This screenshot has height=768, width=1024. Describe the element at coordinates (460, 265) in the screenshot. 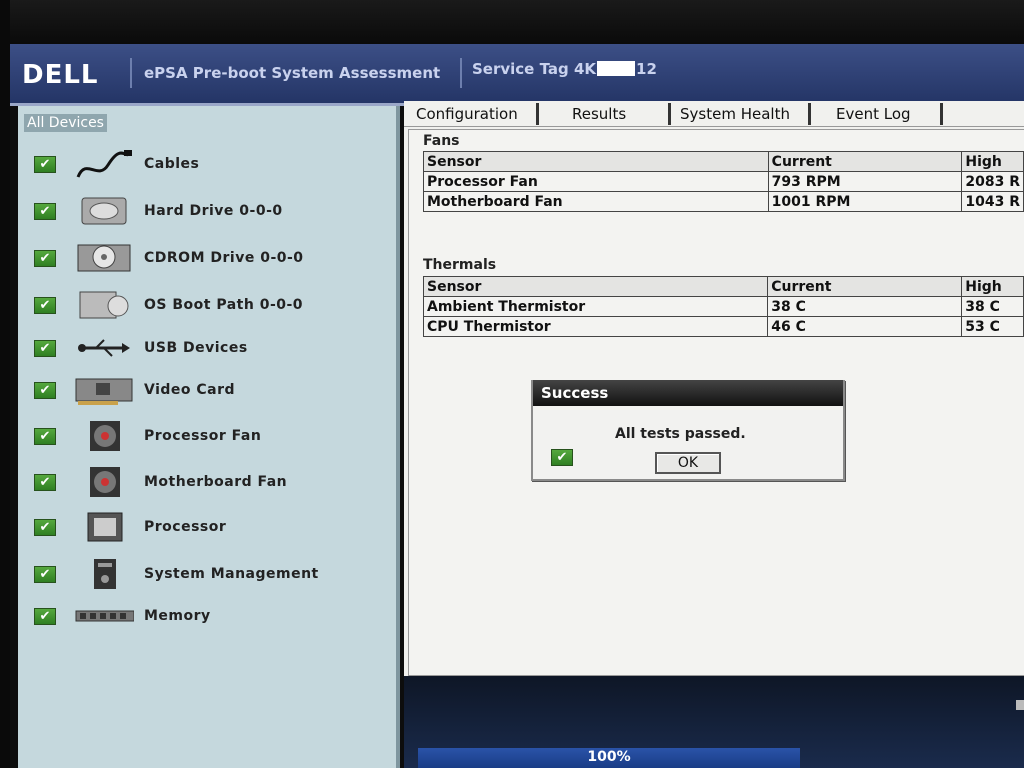

I see `thermals-section-title: Thermals` at that location.